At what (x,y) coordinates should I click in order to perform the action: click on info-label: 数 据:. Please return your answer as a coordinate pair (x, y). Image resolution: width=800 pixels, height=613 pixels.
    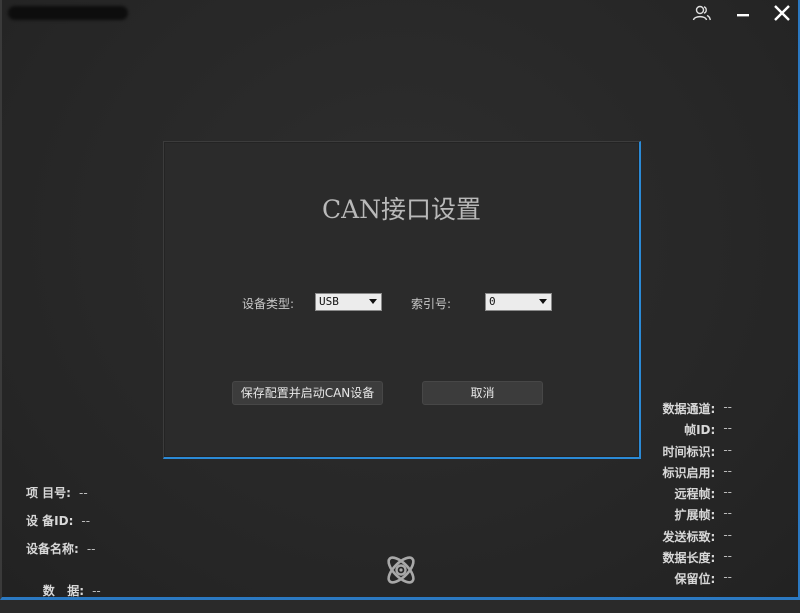
    Looking at the image, I should click on (63, 591).